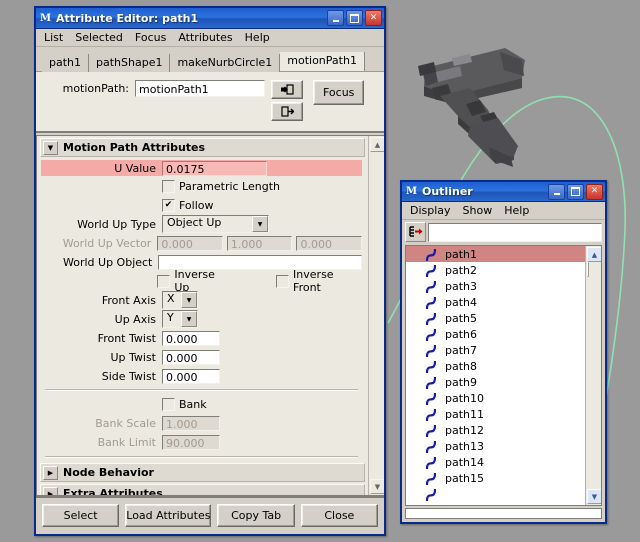 The image size is (640, 542). Describe the element at coordinates (322, 61) in the screenshot. I see `tab-motionpath1: motionPath1` at that location.